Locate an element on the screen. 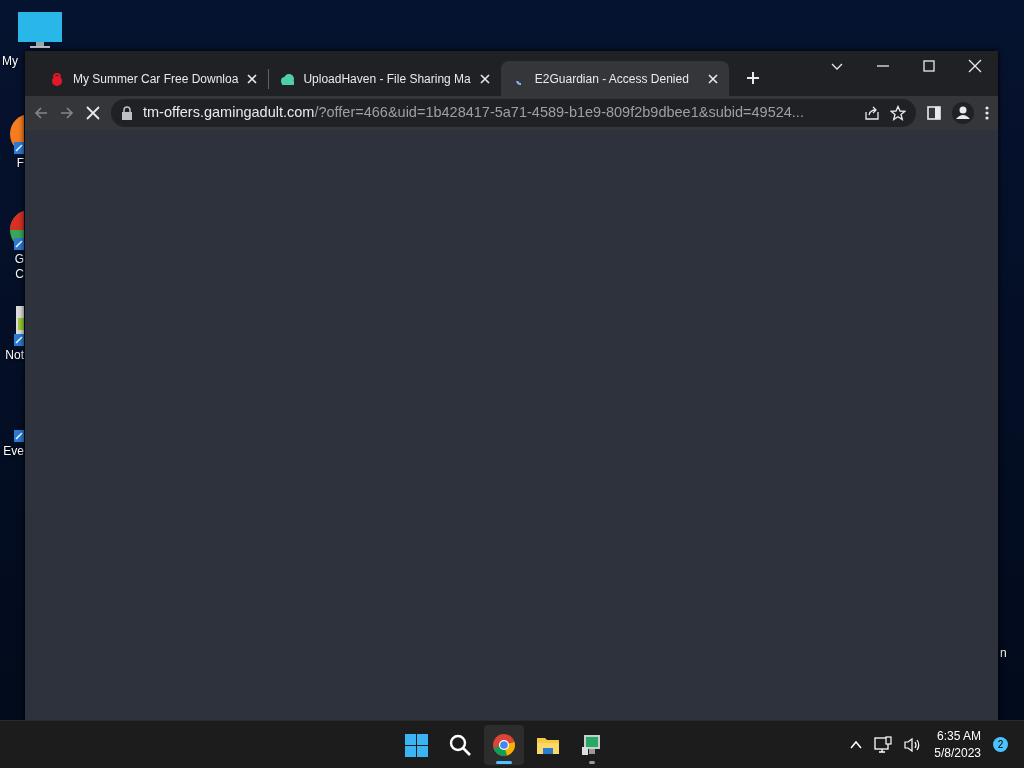  side-panel-icon is located at coordinates (934, 113).